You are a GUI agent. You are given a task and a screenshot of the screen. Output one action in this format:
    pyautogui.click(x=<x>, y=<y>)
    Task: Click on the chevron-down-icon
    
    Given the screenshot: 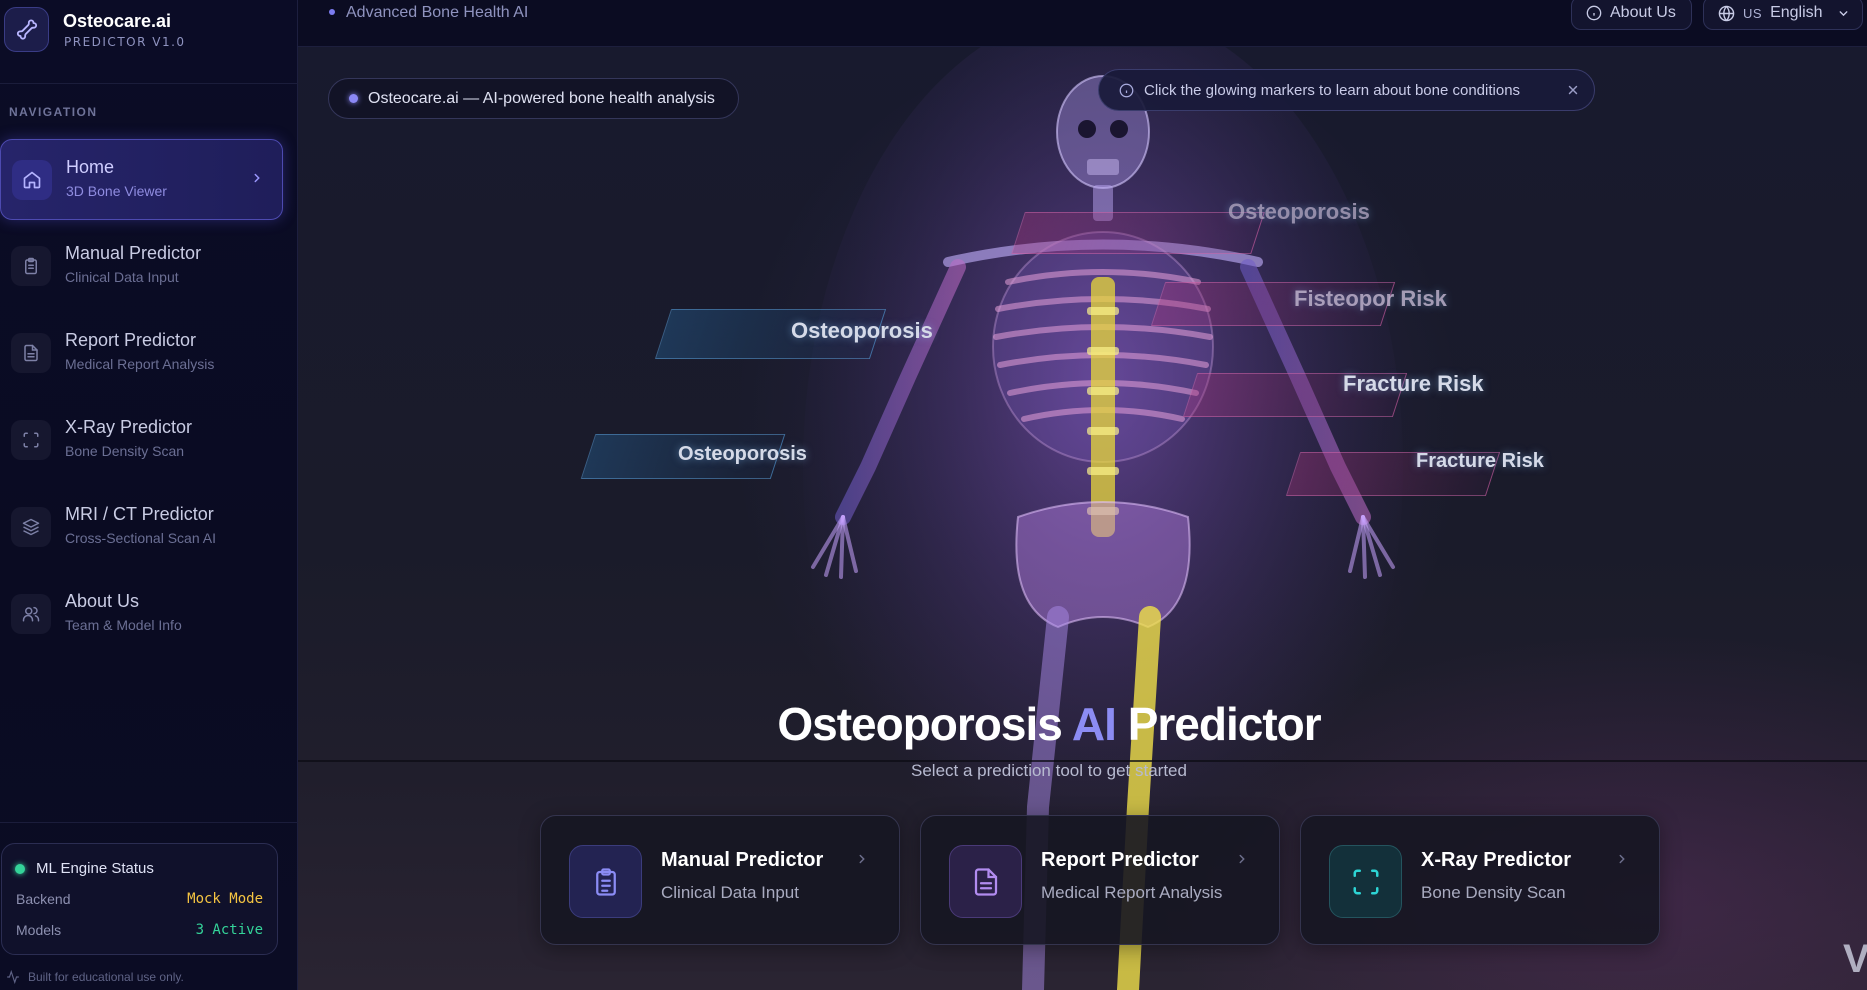 What is the action you would take?
    pyautogui.click(x=1843, y=13)
    